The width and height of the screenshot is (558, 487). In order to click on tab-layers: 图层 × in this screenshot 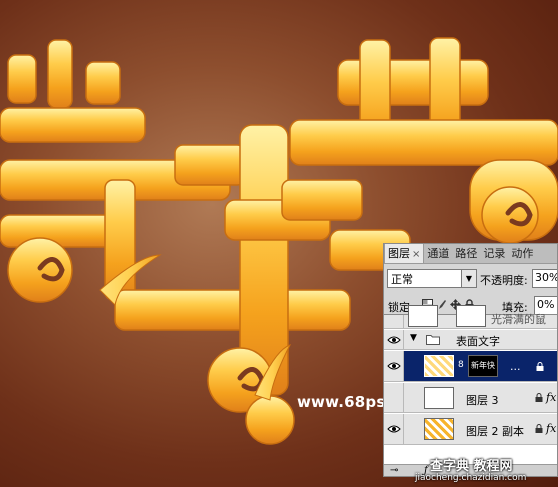, I will do `click(404, 253)`.